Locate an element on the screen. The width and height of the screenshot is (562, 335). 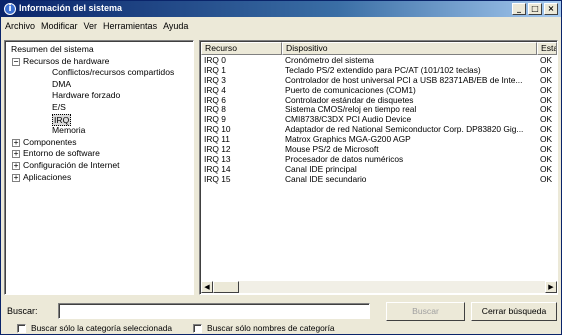
cell-device: Canal IDE secundario is located at coordinates (326, 179).